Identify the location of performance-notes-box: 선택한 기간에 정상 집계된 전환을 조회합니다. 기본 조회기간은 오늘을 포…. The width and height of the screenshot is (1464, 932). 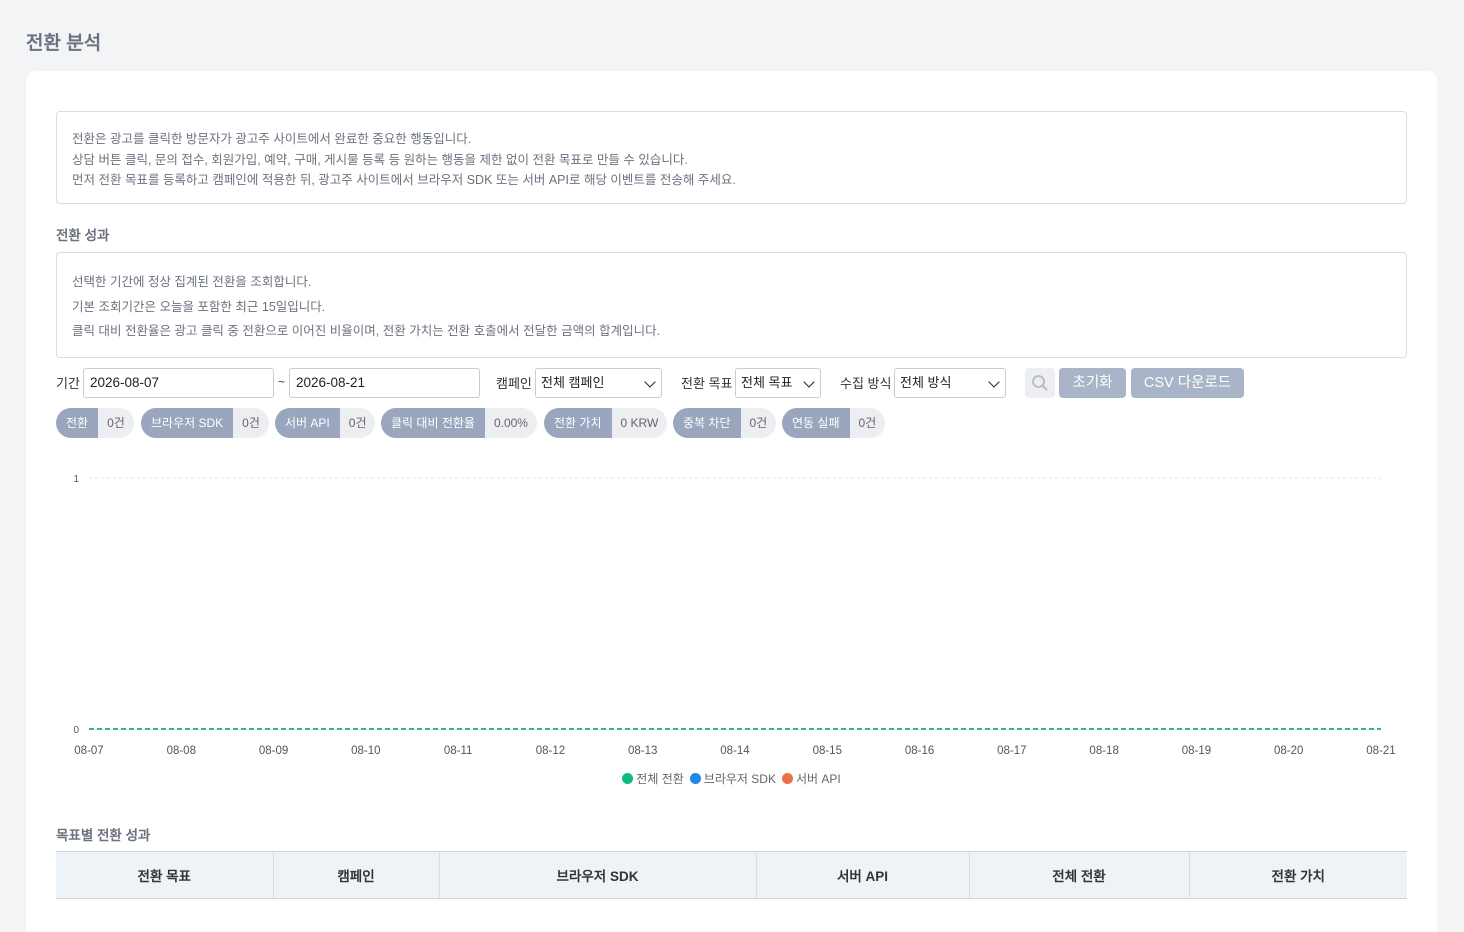
(731, 305).